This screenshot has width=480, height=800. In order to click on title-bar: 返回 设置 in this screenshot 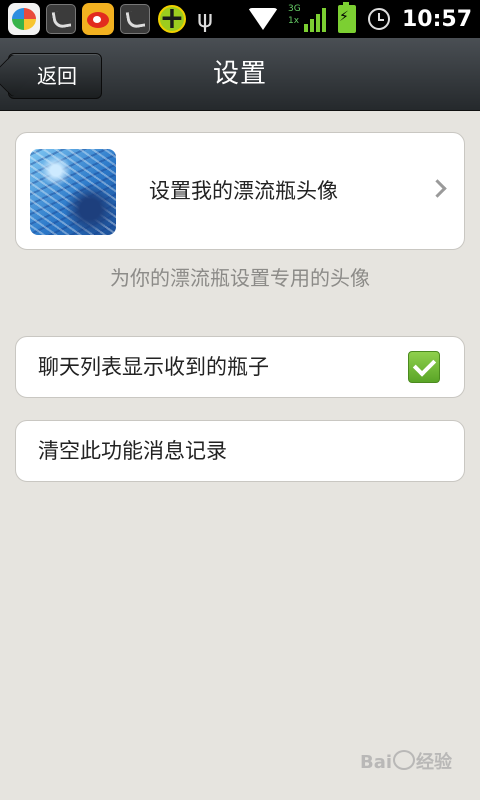, I will do `click(240, 74)`.